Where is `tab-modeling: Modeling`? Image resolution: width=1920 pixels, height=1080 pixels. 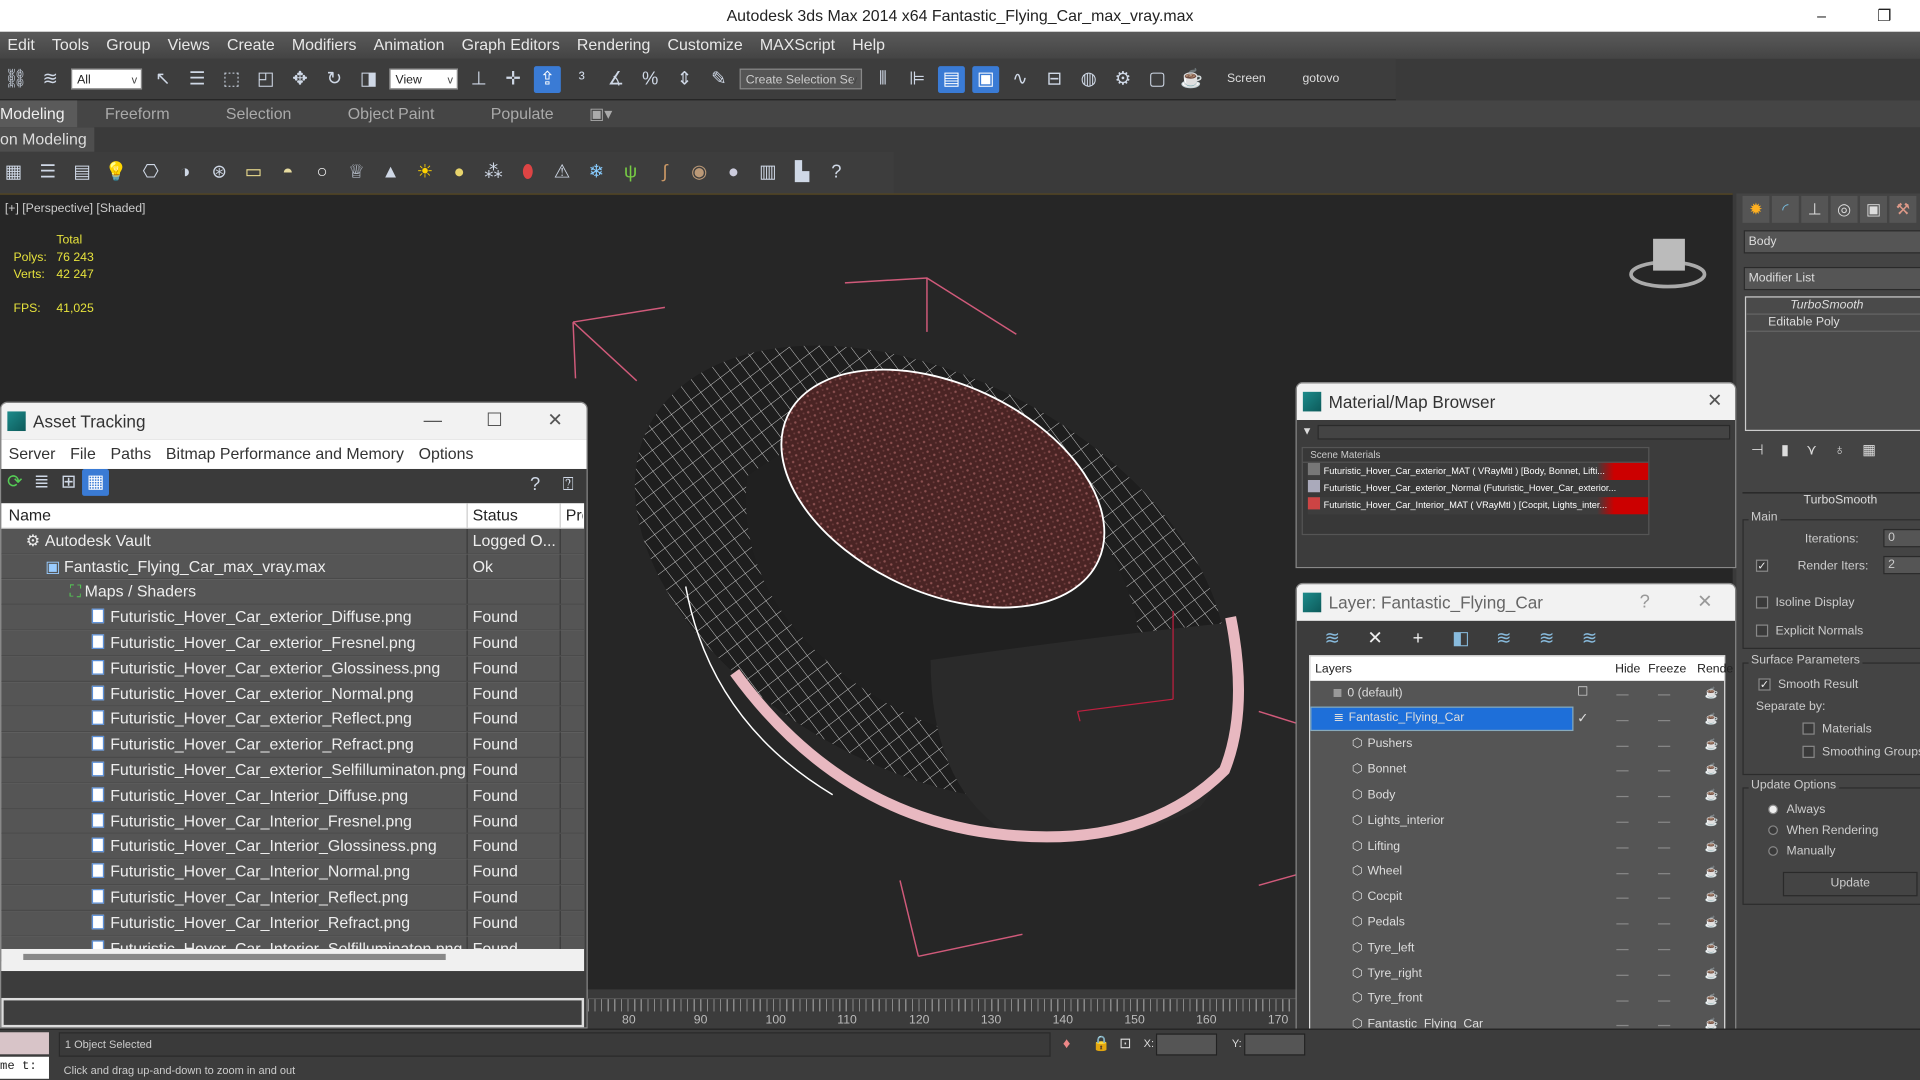 tab-modeling: Modeling is located at coordinates (38, 114).